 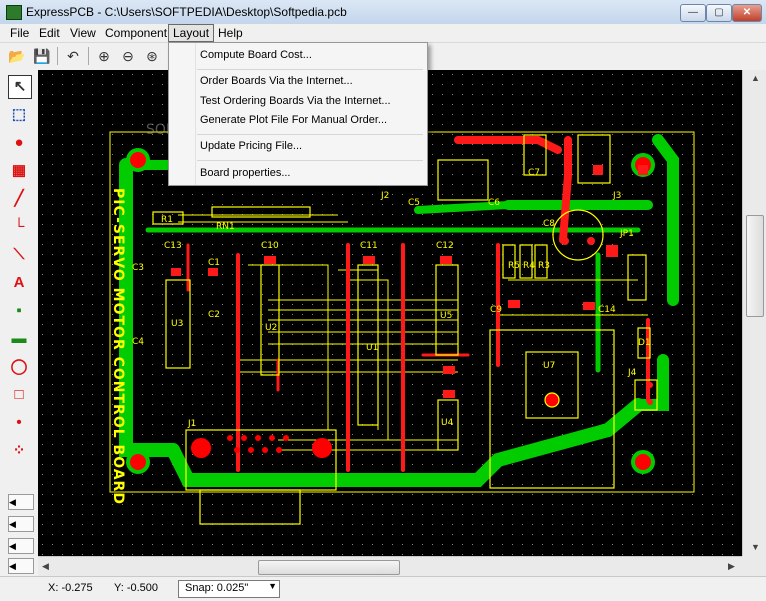 I want to click on svg-text: R3, so click(x=544, y=266).